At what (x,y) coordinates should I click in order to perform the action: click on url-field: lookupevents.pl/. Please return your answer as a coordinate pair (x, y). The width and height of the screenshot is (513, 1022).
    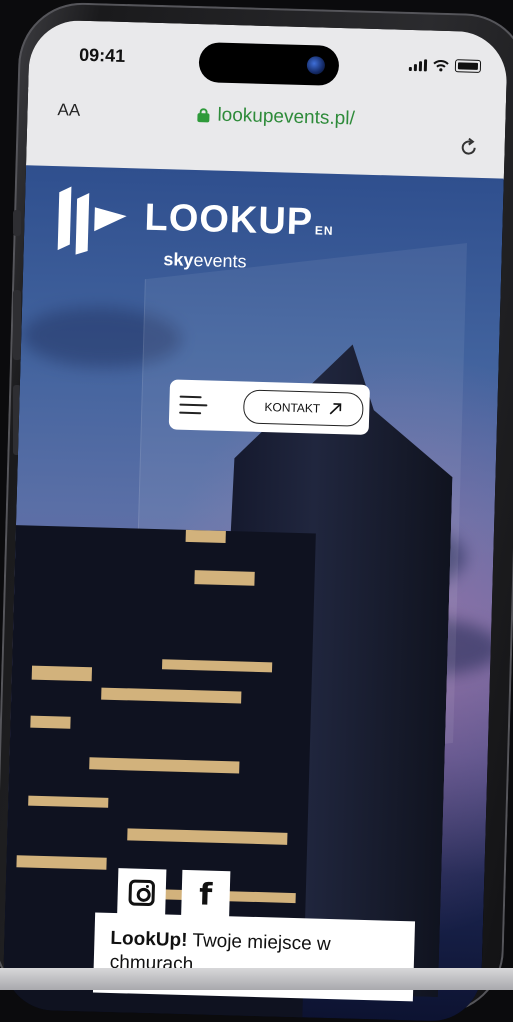
    Looking at the image, I should click on (276, 117).